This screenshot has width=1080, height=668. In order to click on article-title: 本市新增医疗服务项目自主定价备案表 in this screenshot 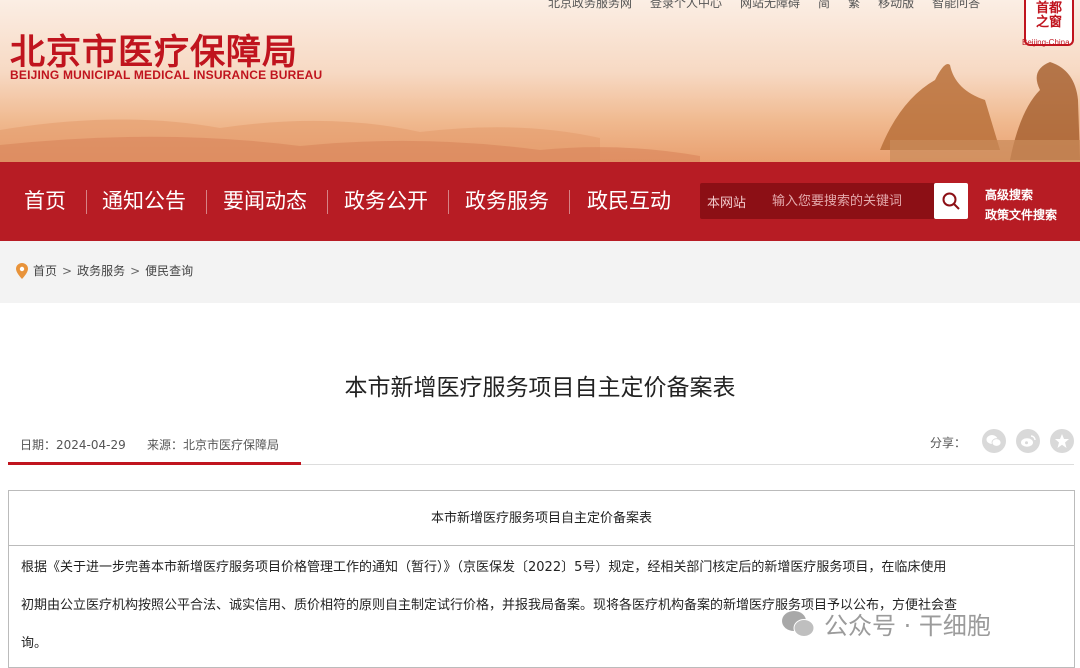, I will do `click(540, 388)`.